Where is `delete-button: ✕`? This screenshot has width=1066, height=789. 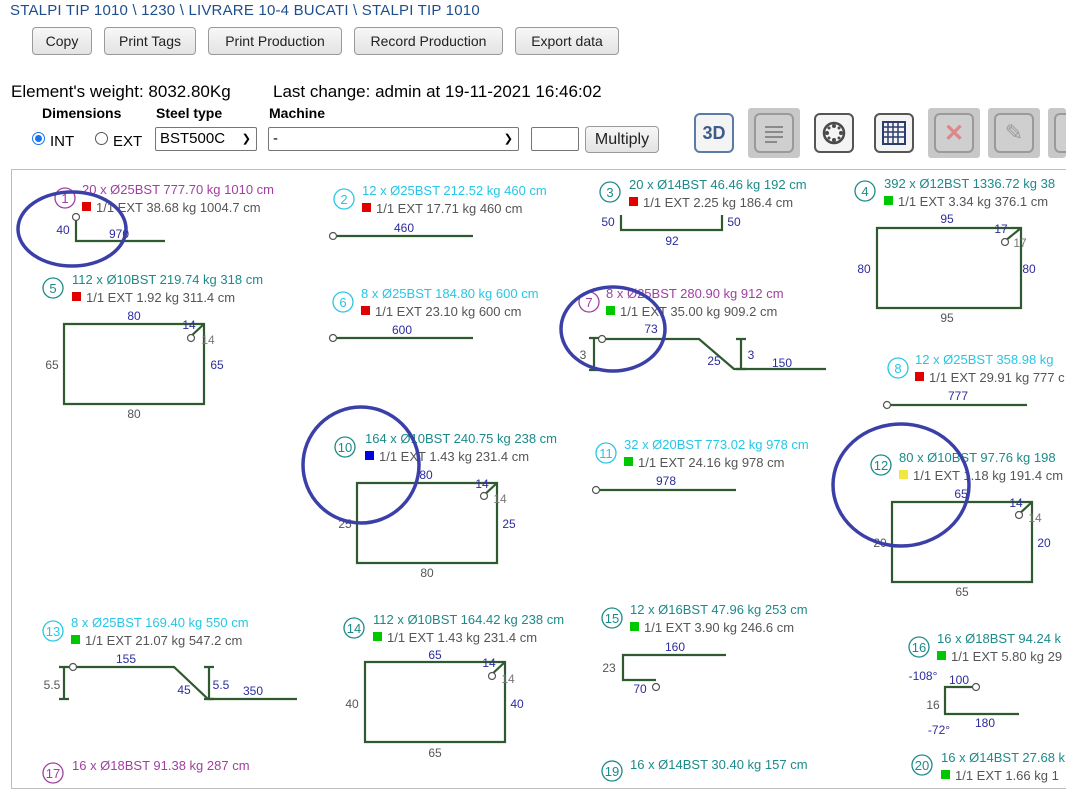
delete-button: ✕ is located at coordinates (954, 133).